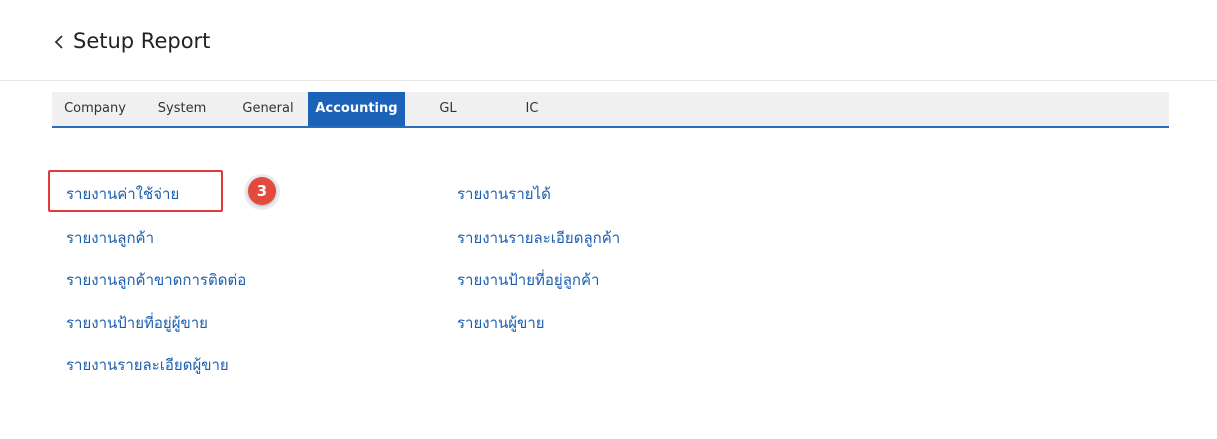 The width and height of the screenshot is (1217, 439). I want to click on back-button, so click(59, 42).